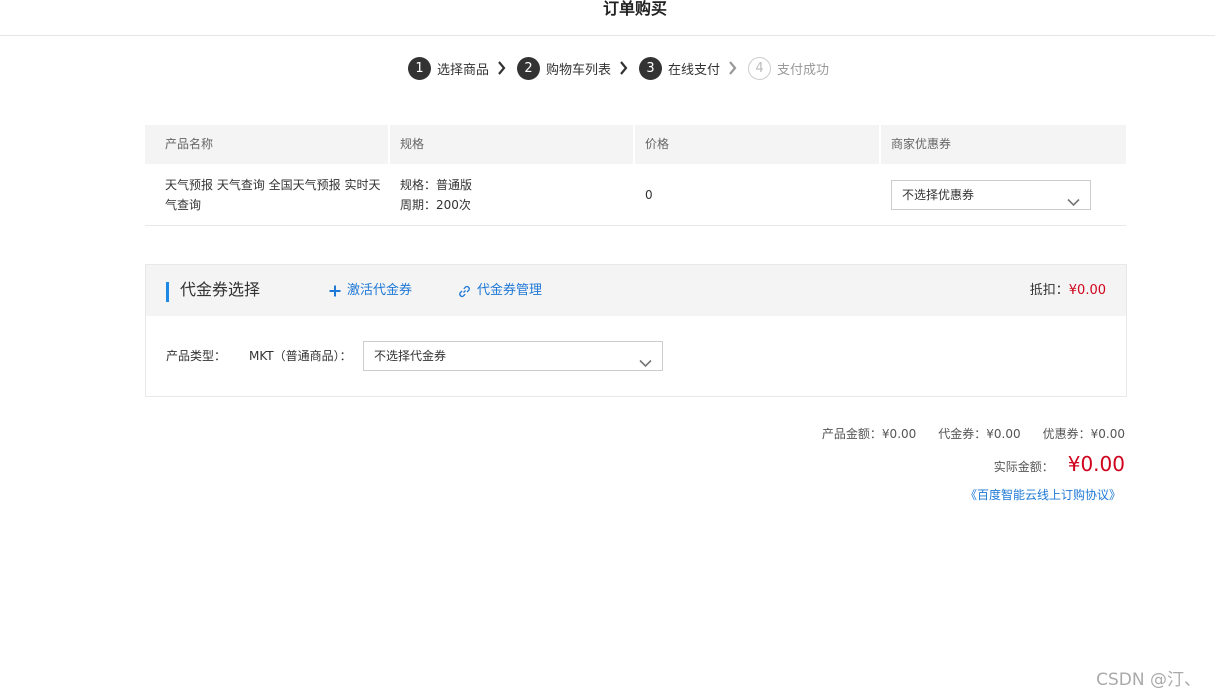  What do you see at coordinates (991, 194) in the screenshot?
I see `coupon-select: 不选择优惠券` at bounding box center [991, 194].